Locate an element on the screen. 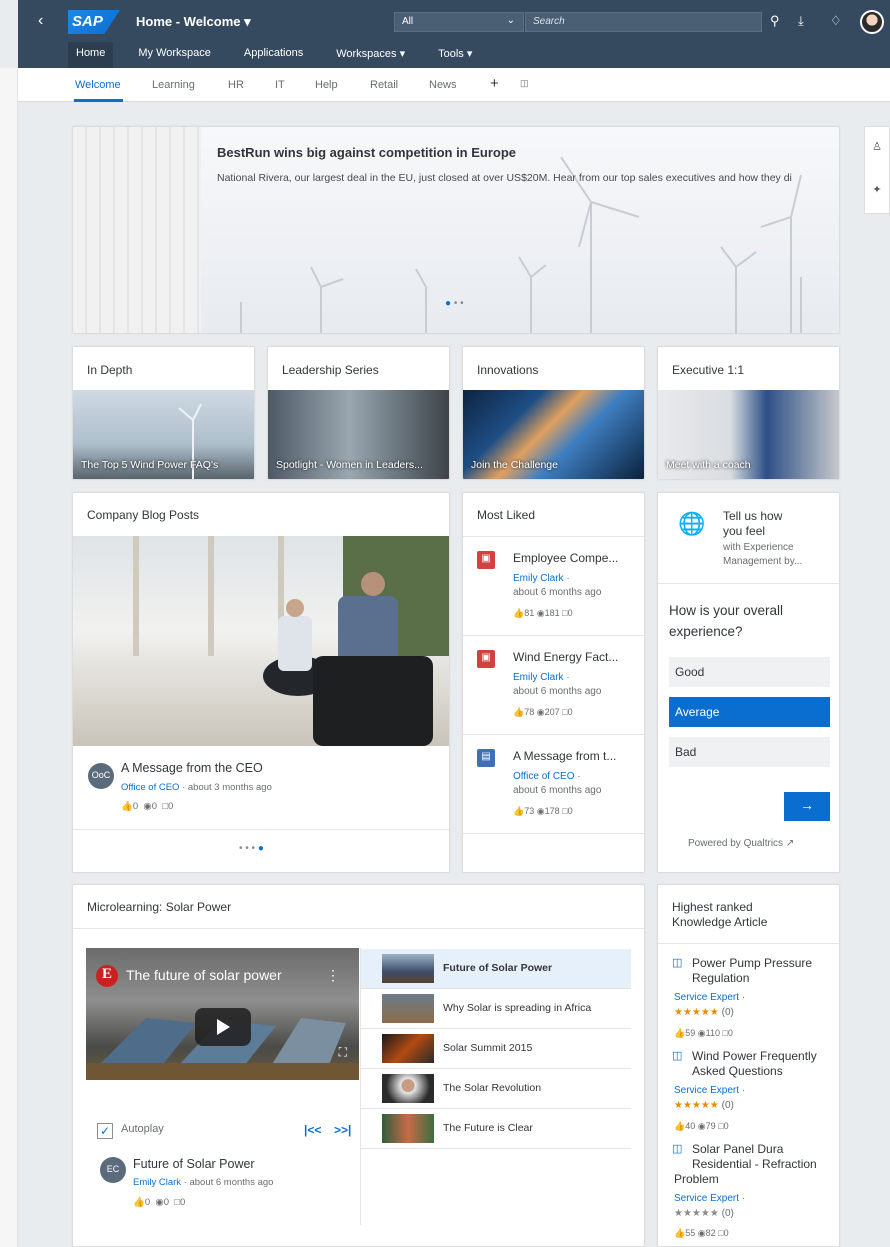  playlist-item: The Future is Clear is located at coordinates (496, 1129).